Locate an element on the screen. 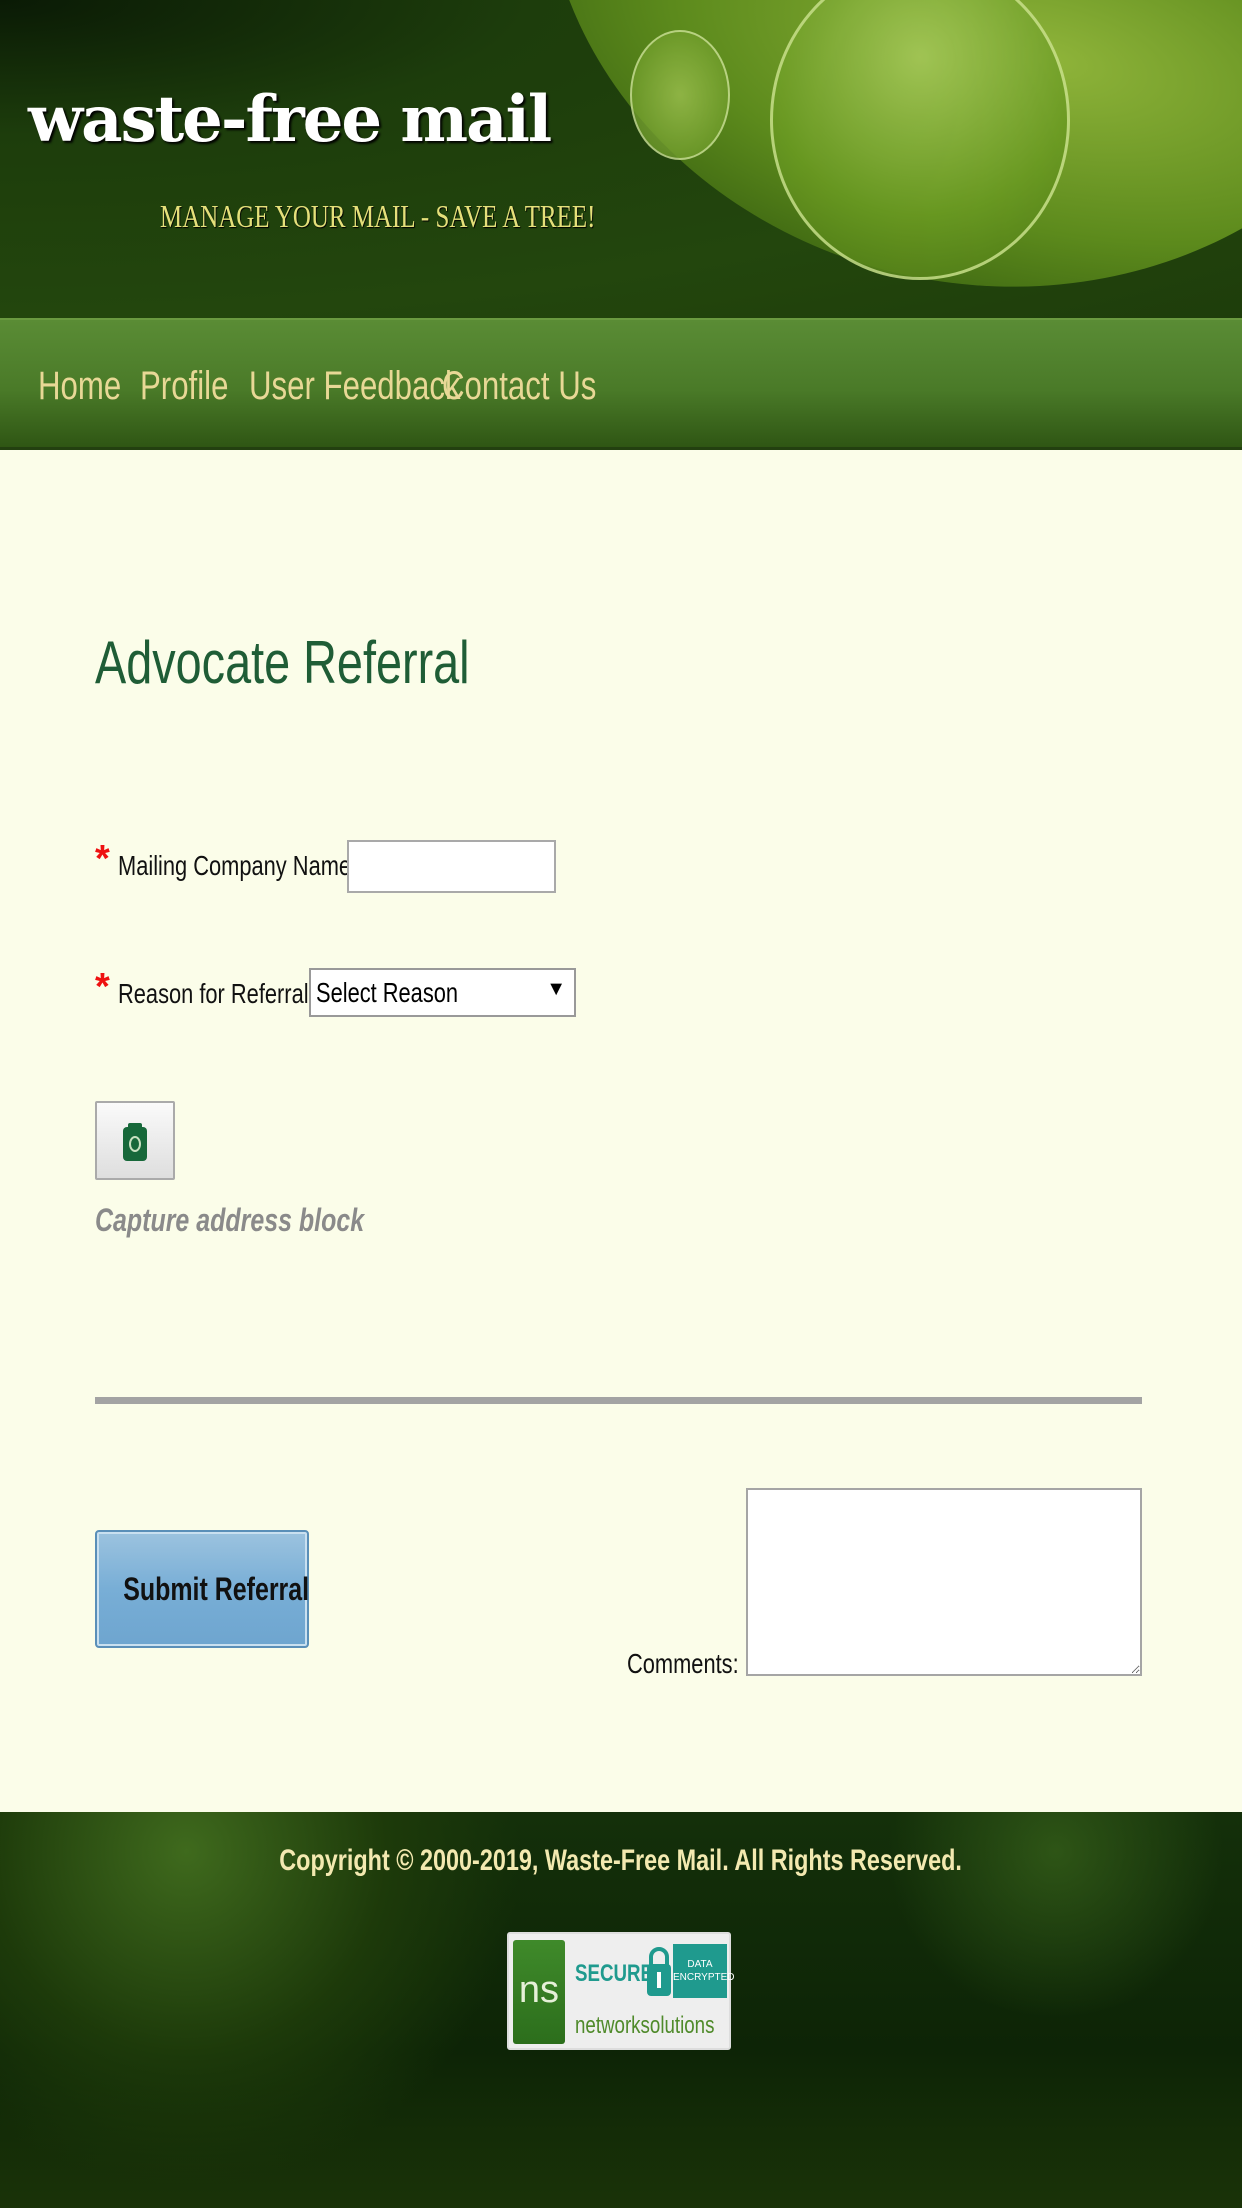  site-logo: waste-free mail is located at coordinates (290, 119).